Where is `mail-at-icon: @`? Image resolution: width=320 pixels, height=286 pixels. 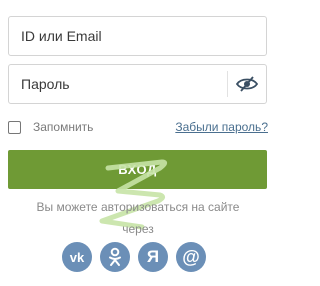 mail-at-icon: @ is located at coordinates (191, 257).